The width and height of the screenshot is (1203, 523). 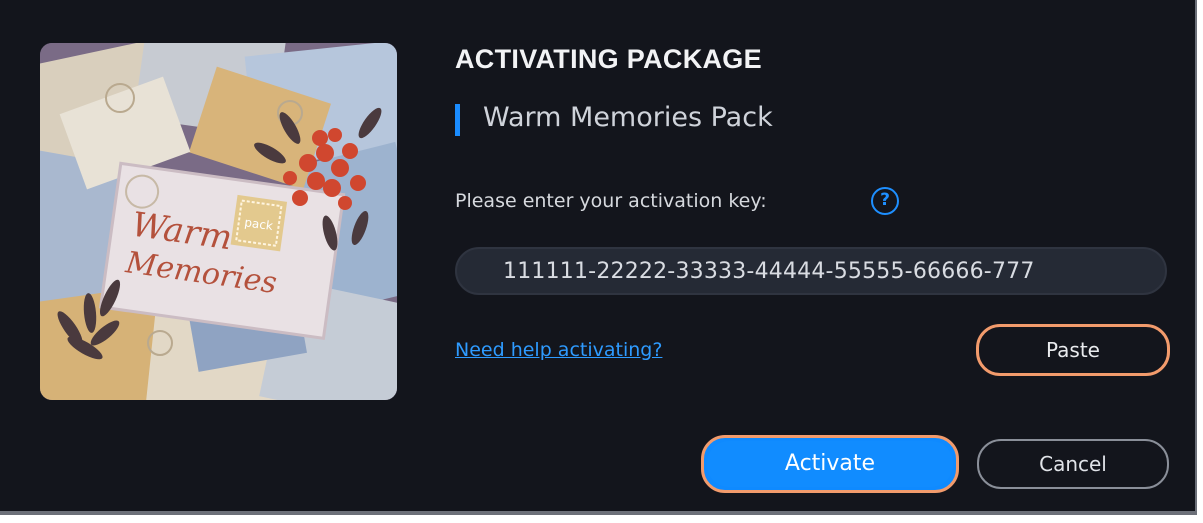 I want to click on activation-key-field, so click(x=811, y=271).